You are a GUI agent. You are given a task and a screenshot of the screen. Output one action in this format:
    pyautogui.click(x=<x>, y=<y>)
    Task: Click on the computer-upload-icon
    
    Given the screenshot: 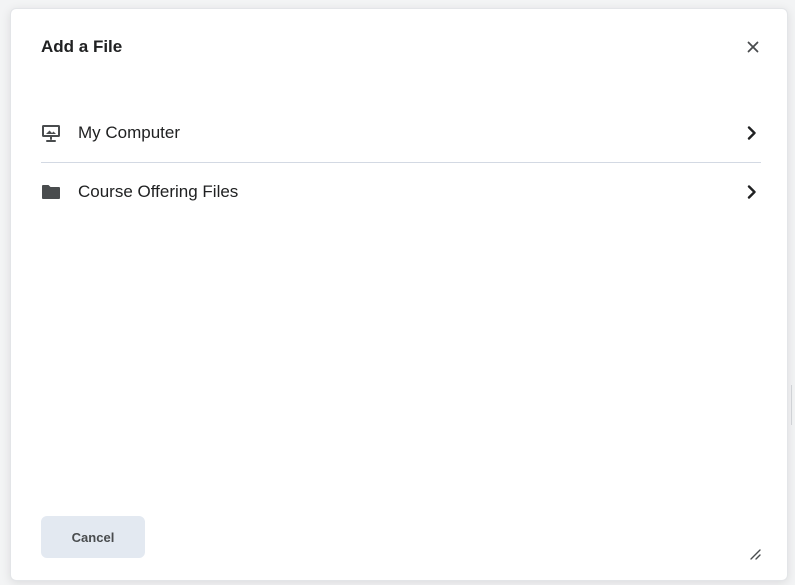 What is the action you would take?
    pyautogui.click(x=51, y=133)
    